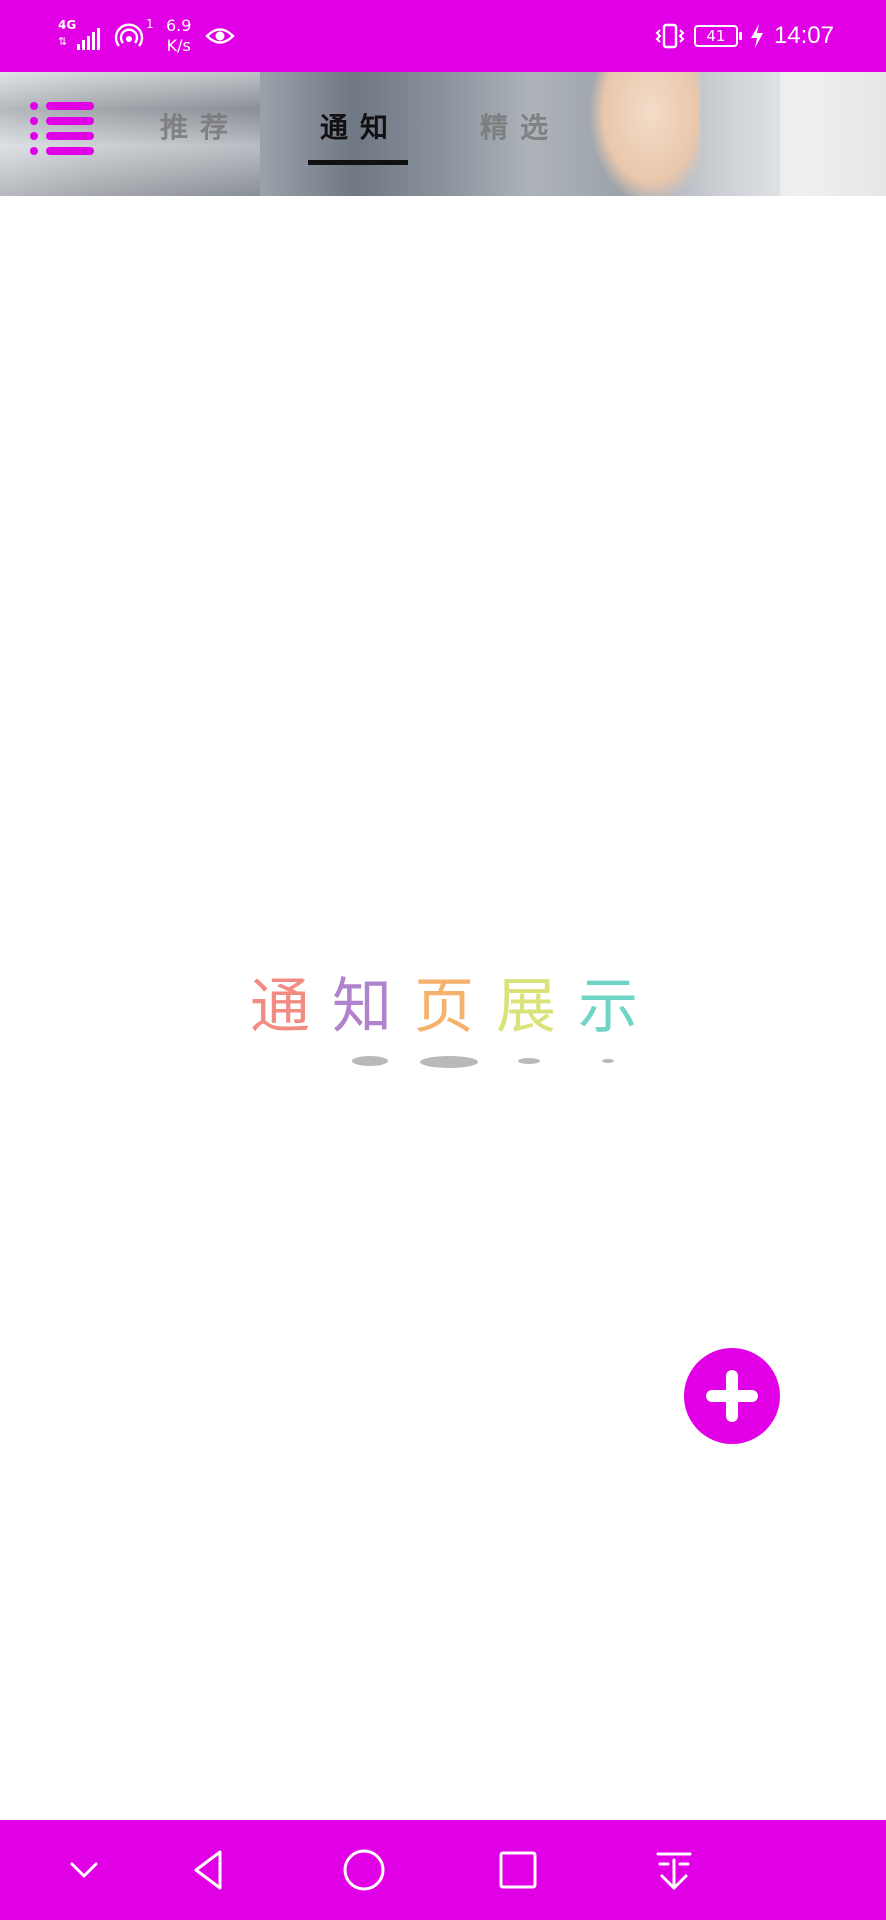  What do you see at coordinates (608, 1007) in the screenshot?
I see `title-char: 示` at bounding box center [608, 1007].